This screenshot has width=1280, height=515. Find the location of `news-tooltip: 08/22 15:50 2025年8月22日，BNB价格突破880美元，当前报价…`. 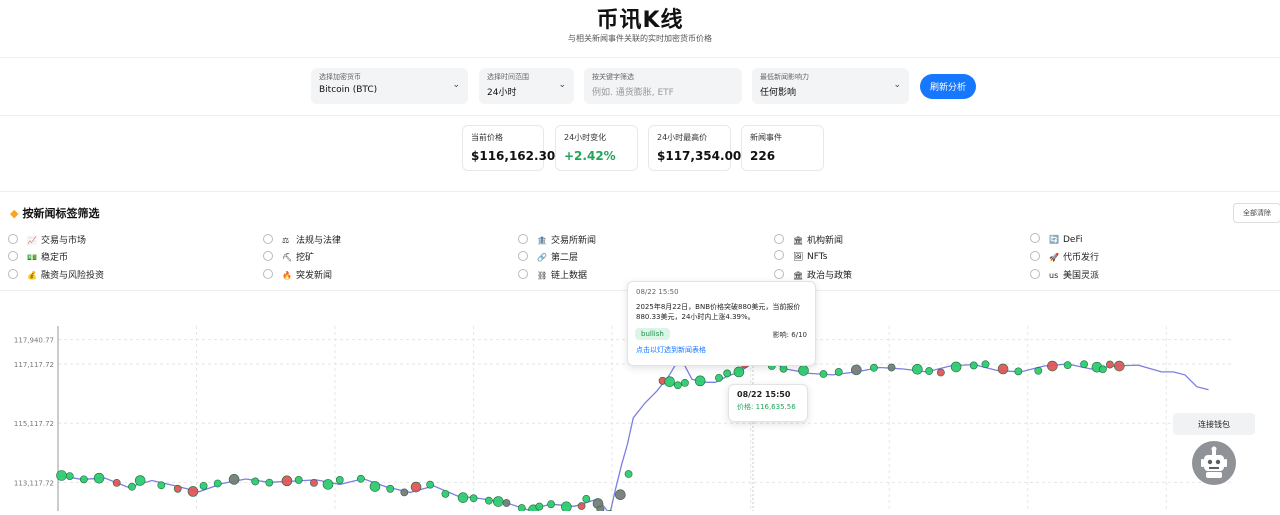

news-tooltip: 08/22 15:50 2025年8月22日，BNB价格突破880美元，当前报价… is located at coordinates (721, 323).